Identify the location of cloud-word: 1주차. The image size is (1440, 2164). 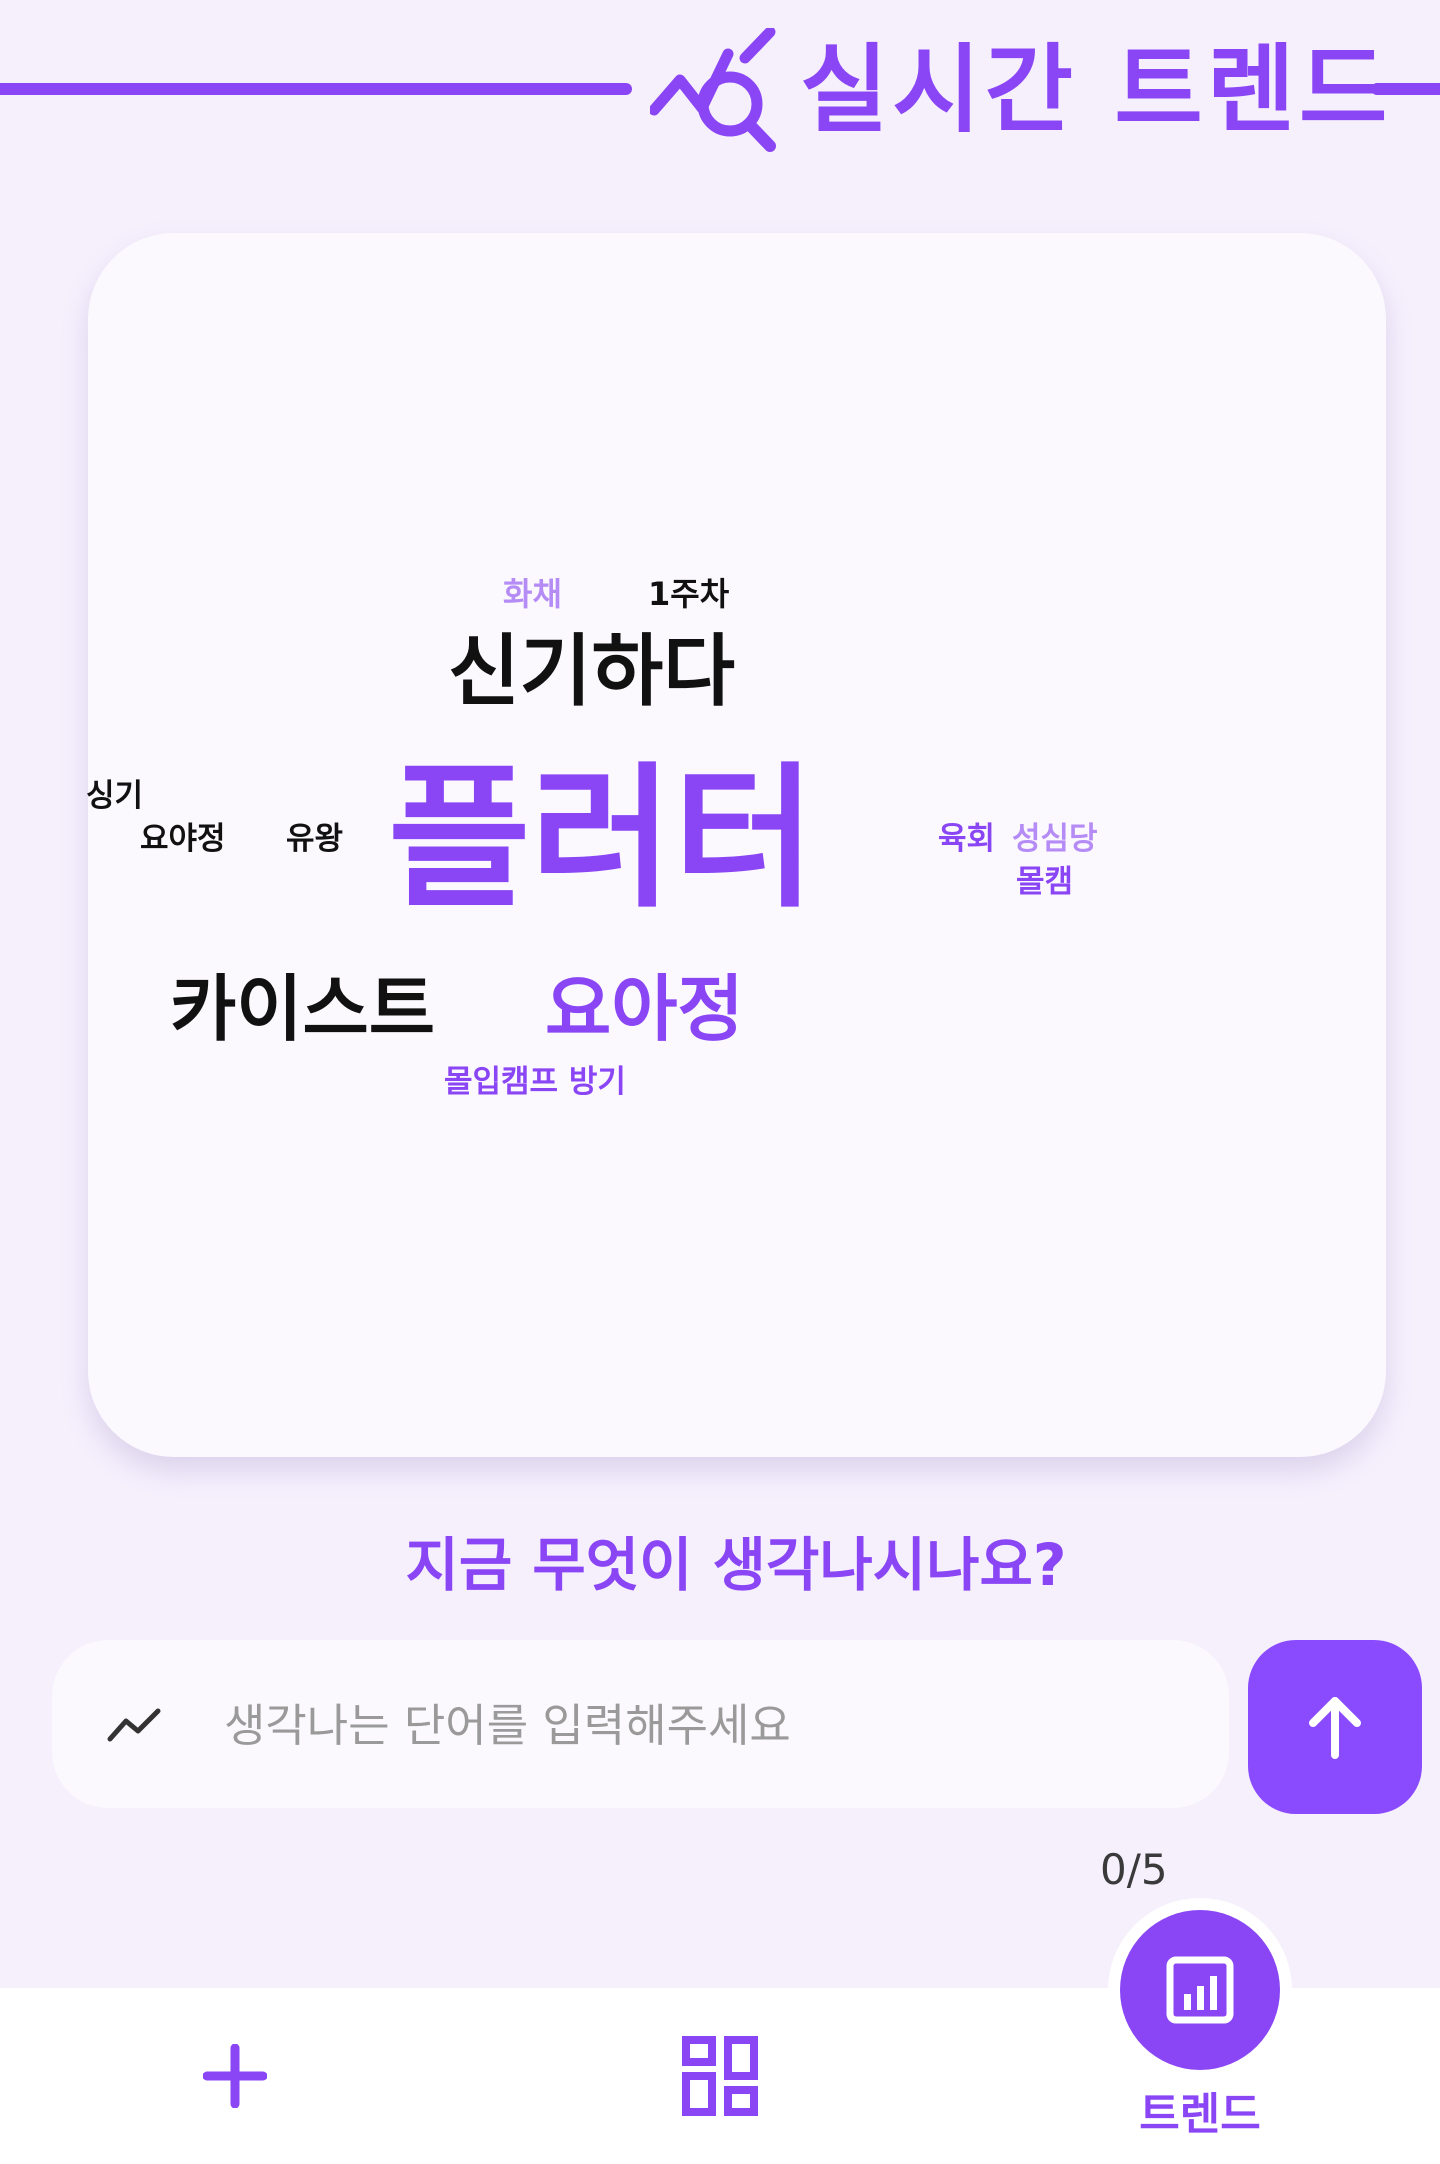
(689, 594).